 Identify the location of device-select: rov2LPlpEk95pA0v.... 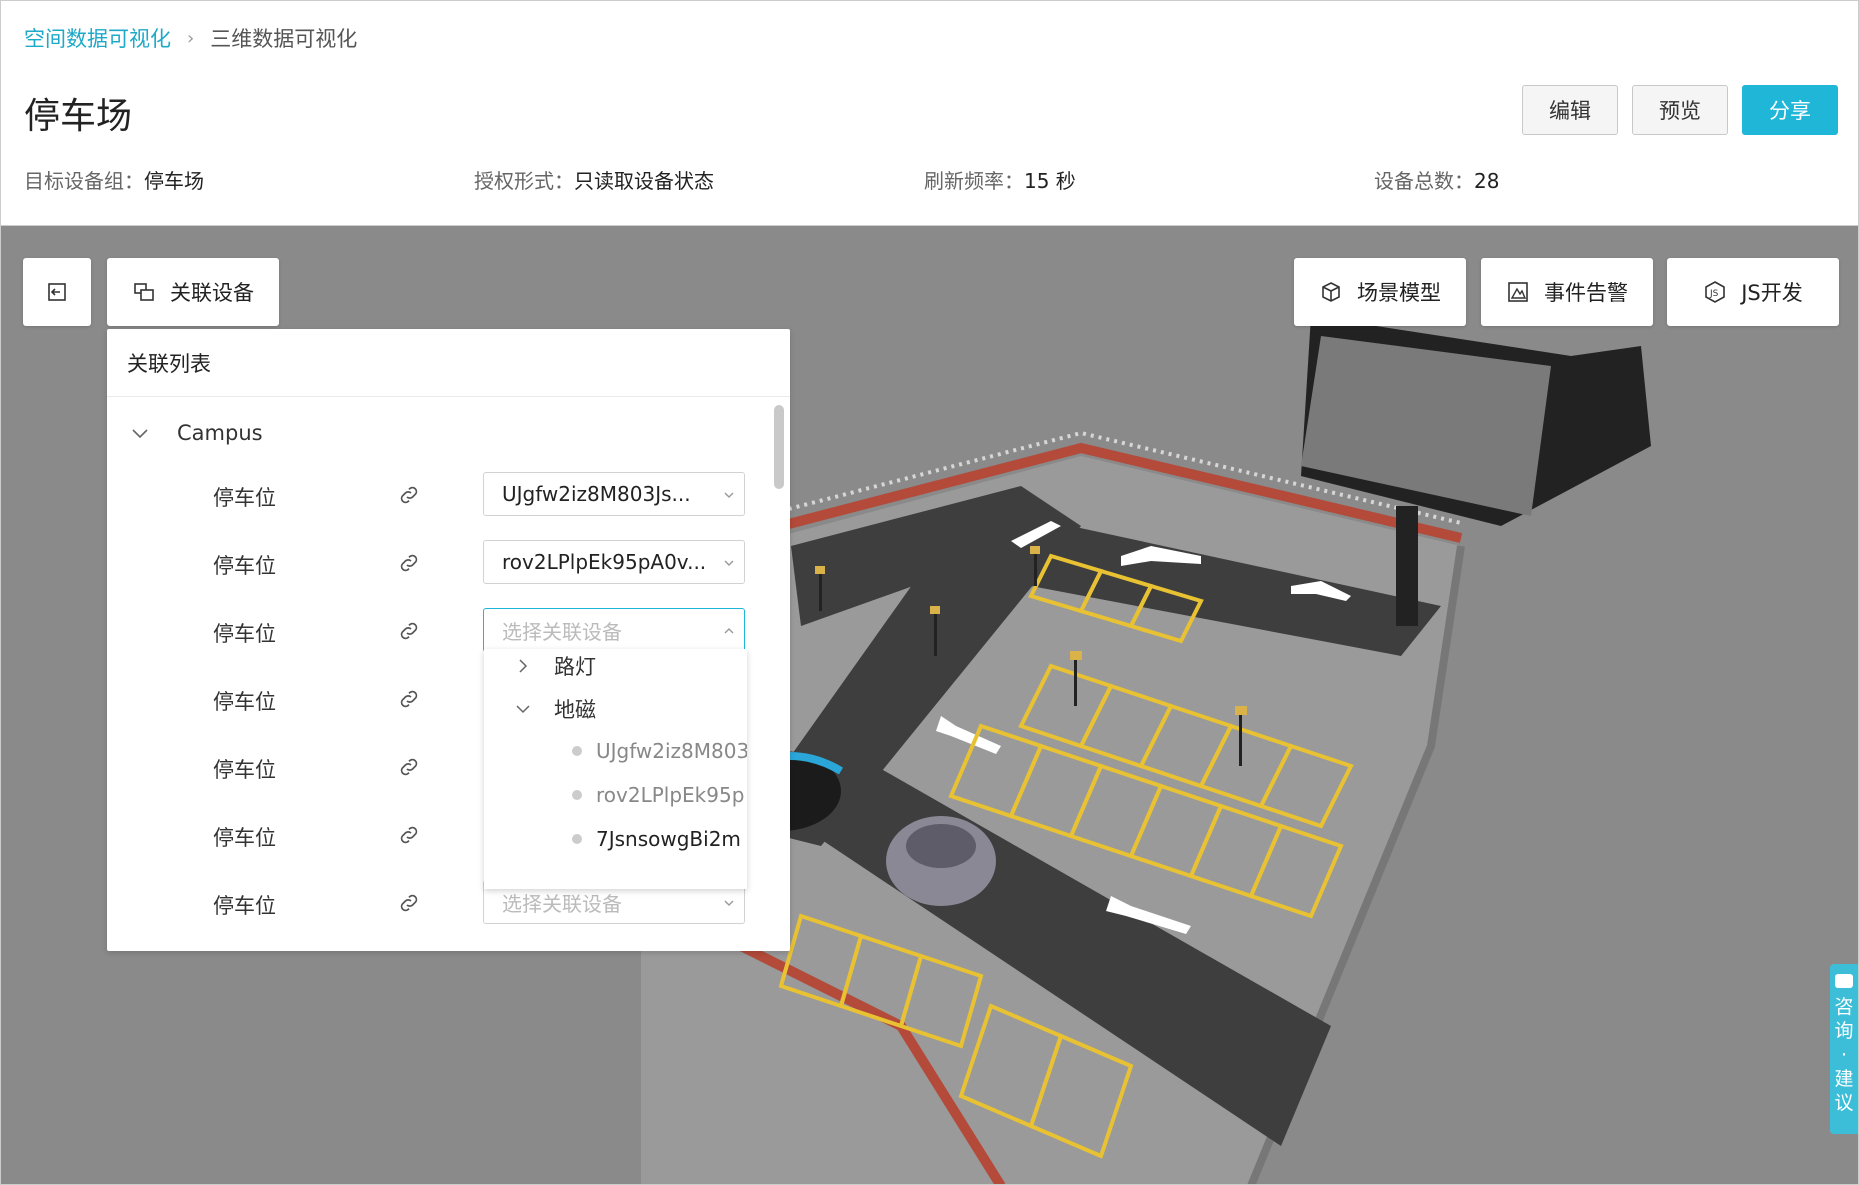
(614, 562).